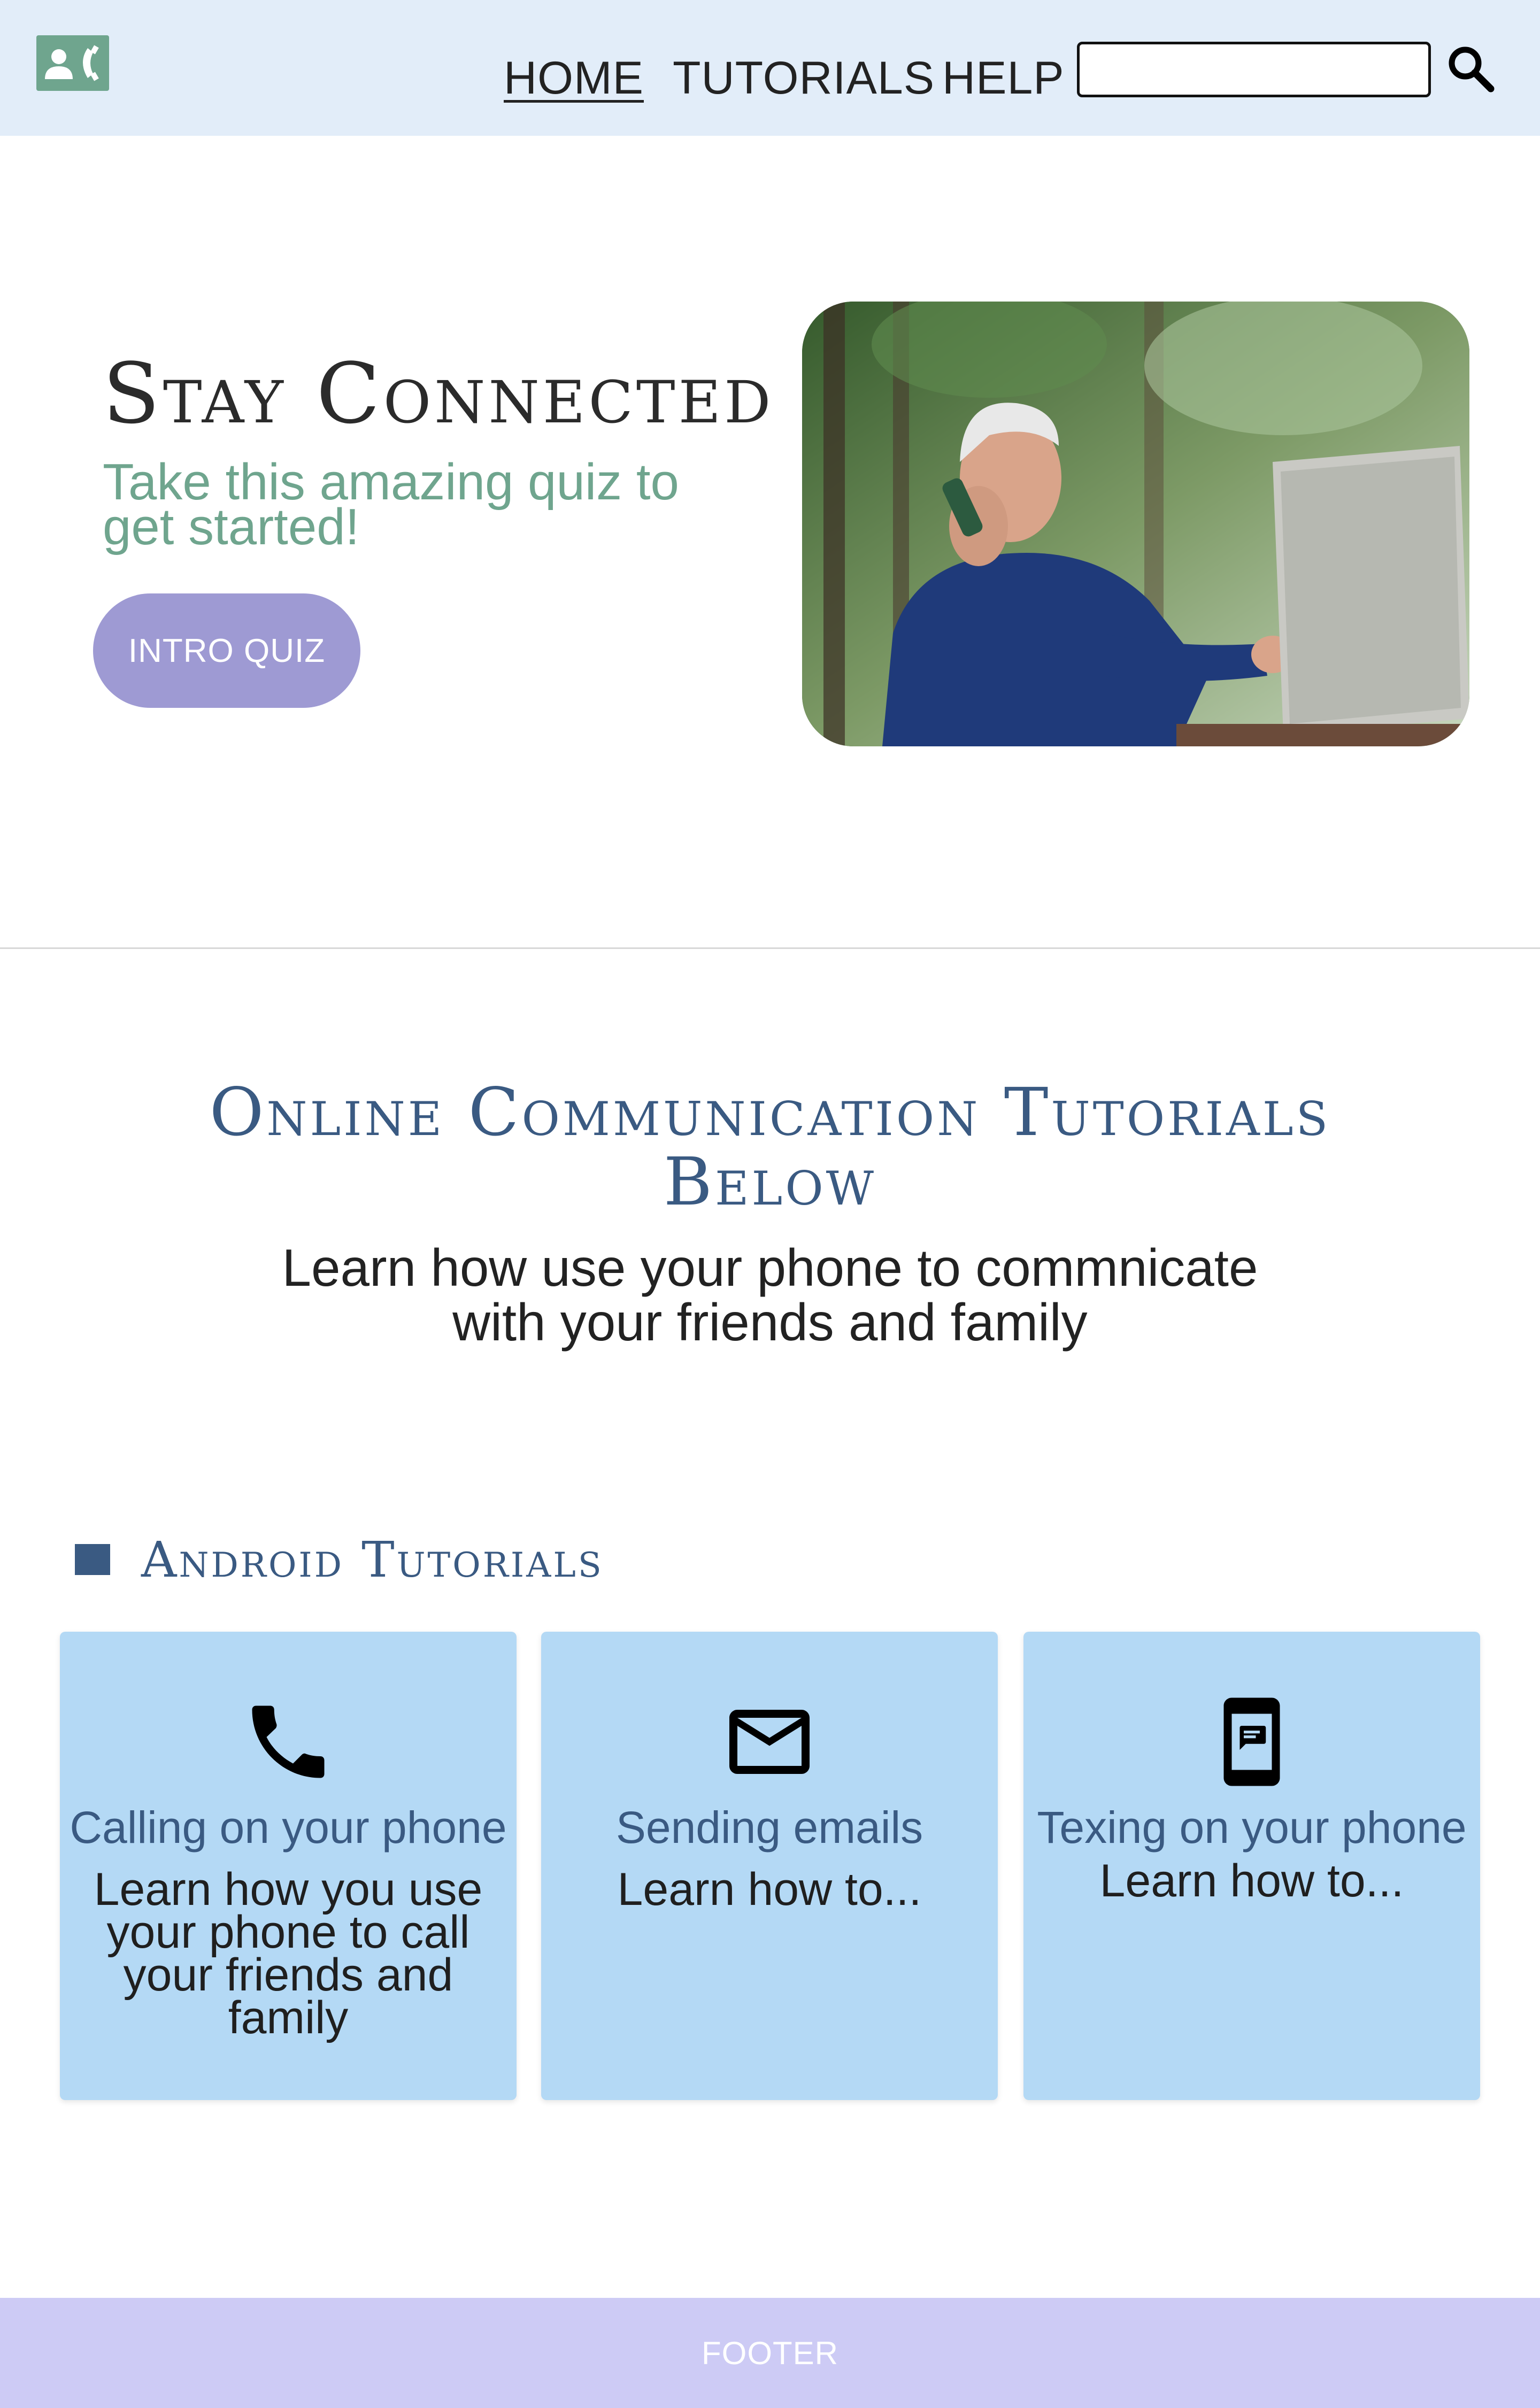 The width and height of the screenshot is (1540, 2408). What do you see at coordinates (92, 1559) in the screenshot?
I see `square-bullet-icon` at bounding box center [92, 1559].